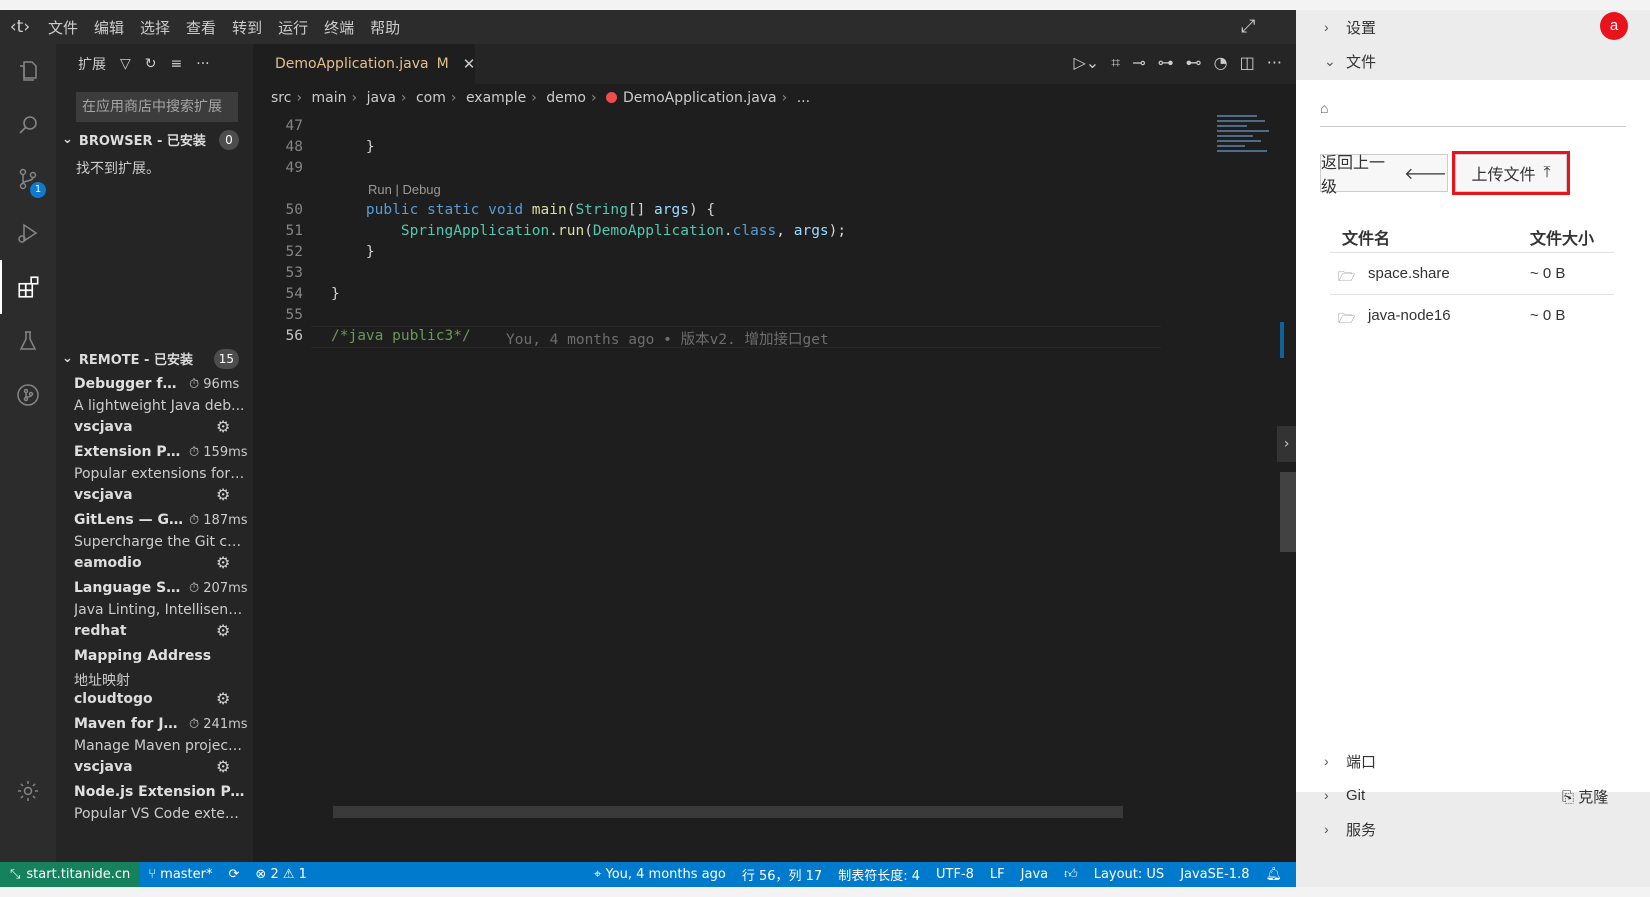  Describe the element at coordinates (154, 139) in the screenshot. I see `browser-installed-section: ⌄ BROWSER - 已安装 0` at that location.